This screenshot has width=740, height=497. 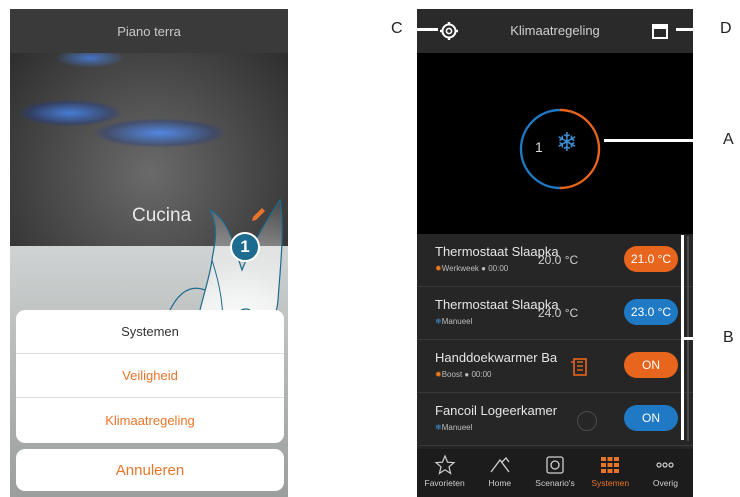 What do you see at coordinates (397, 28) in the screenshot?
I see `callout-c: C` at bounding box center [397, 28].